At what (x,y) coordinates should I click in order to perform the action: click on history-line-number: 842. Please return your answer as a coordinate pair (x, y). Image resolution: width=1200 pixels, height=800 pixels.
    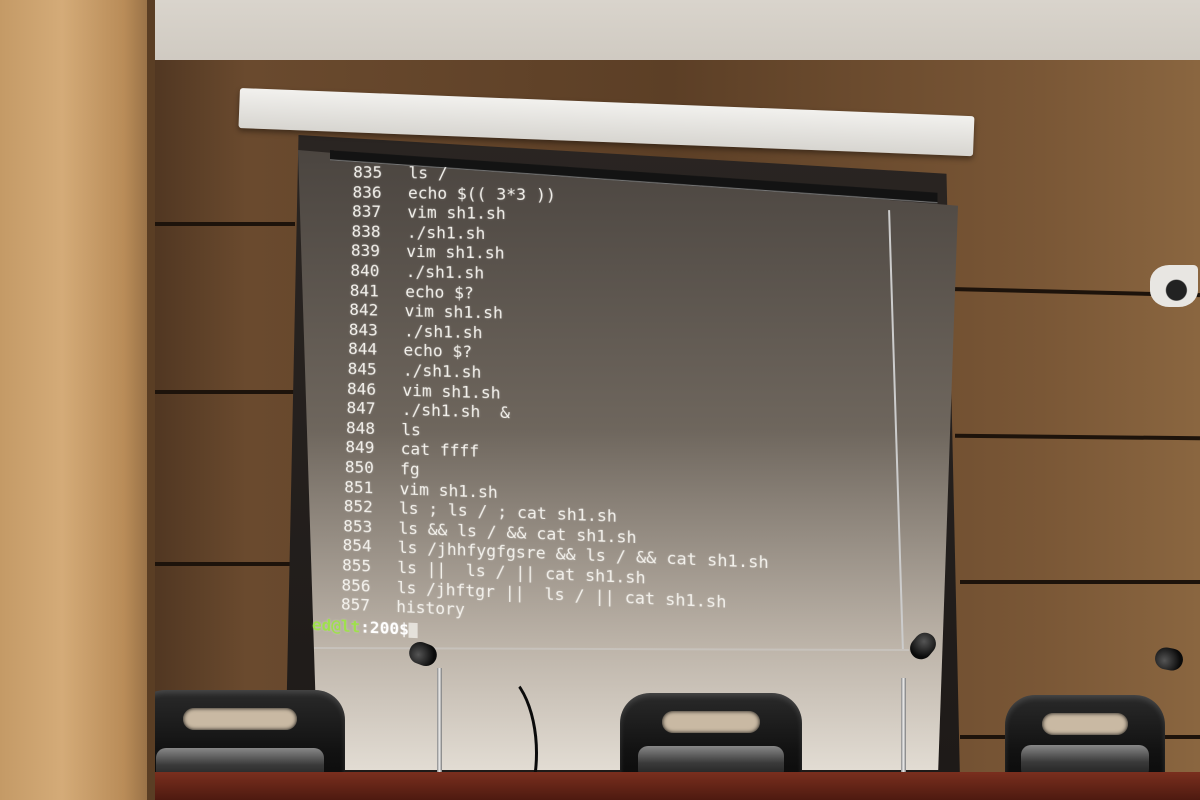
    Looking at the image, I should click on (352, 310).